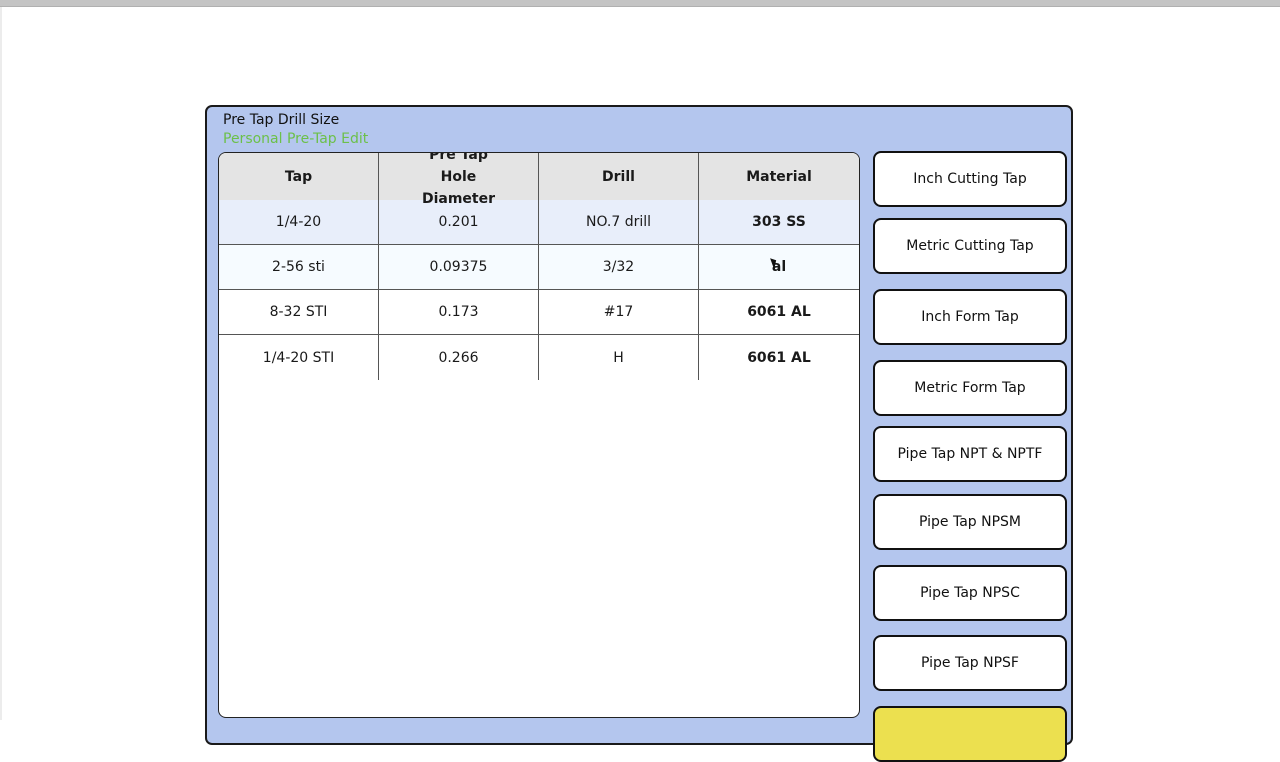  What do you see at coordinates (619, 312) in the screenshot?
I see `cell-drill: #17` at bounding box center [619, 312].